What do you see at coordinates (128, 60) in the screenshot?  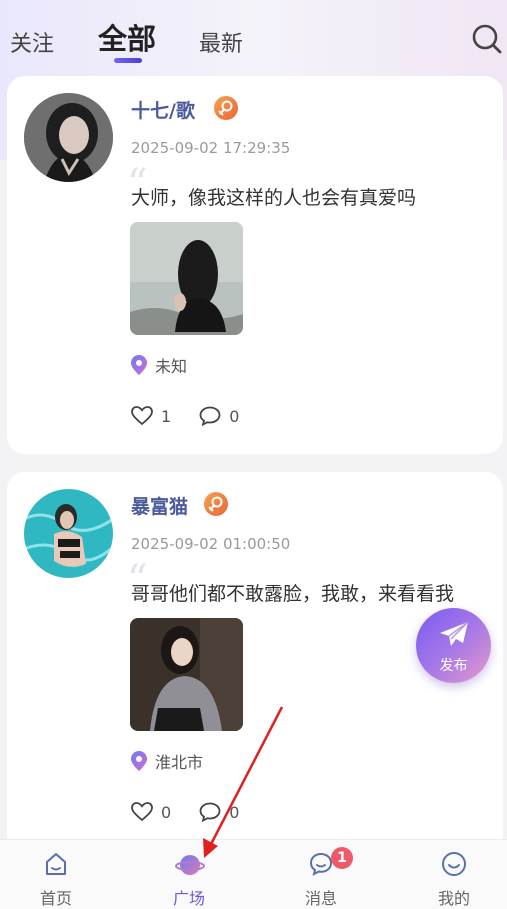 I see `active-tab-indicator` at bounding box center [128, 60].